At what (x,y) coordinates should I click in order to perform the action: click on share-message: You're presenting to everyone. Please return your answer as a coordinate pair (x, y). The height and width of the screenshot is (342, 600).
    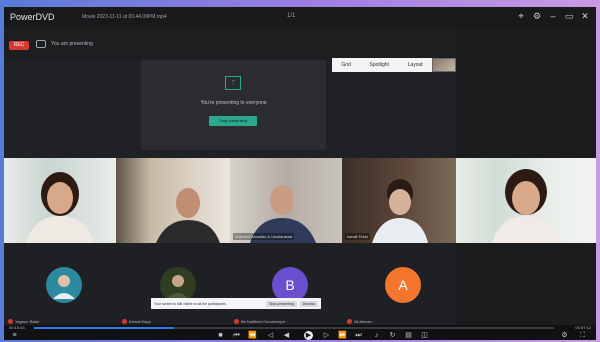
    Looking at the image, I should click on (233, 103).